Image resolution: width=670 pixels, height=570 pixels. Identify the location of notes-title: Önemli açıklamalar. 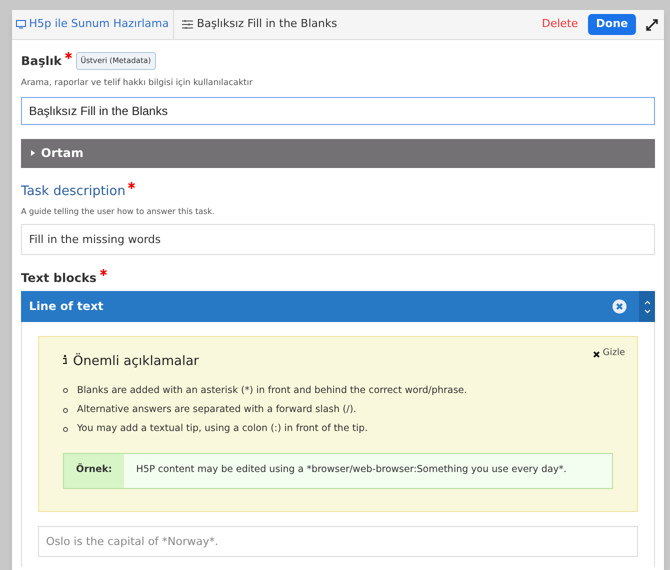
(136, 362).